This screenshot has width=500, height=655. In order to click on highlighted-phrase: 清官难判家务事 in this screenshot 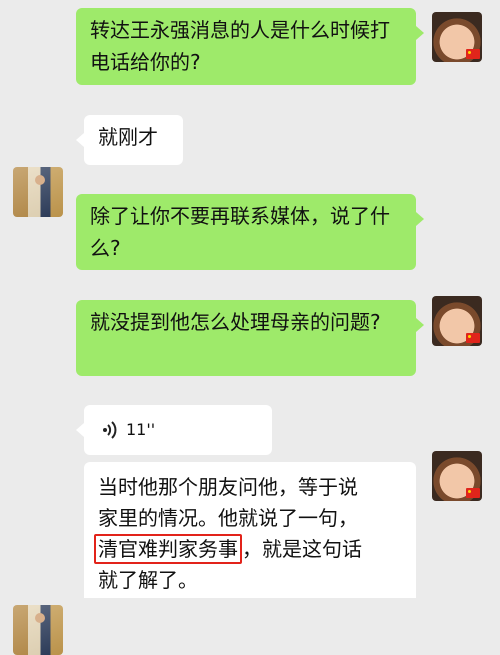, I will do `click(168, 549)`.